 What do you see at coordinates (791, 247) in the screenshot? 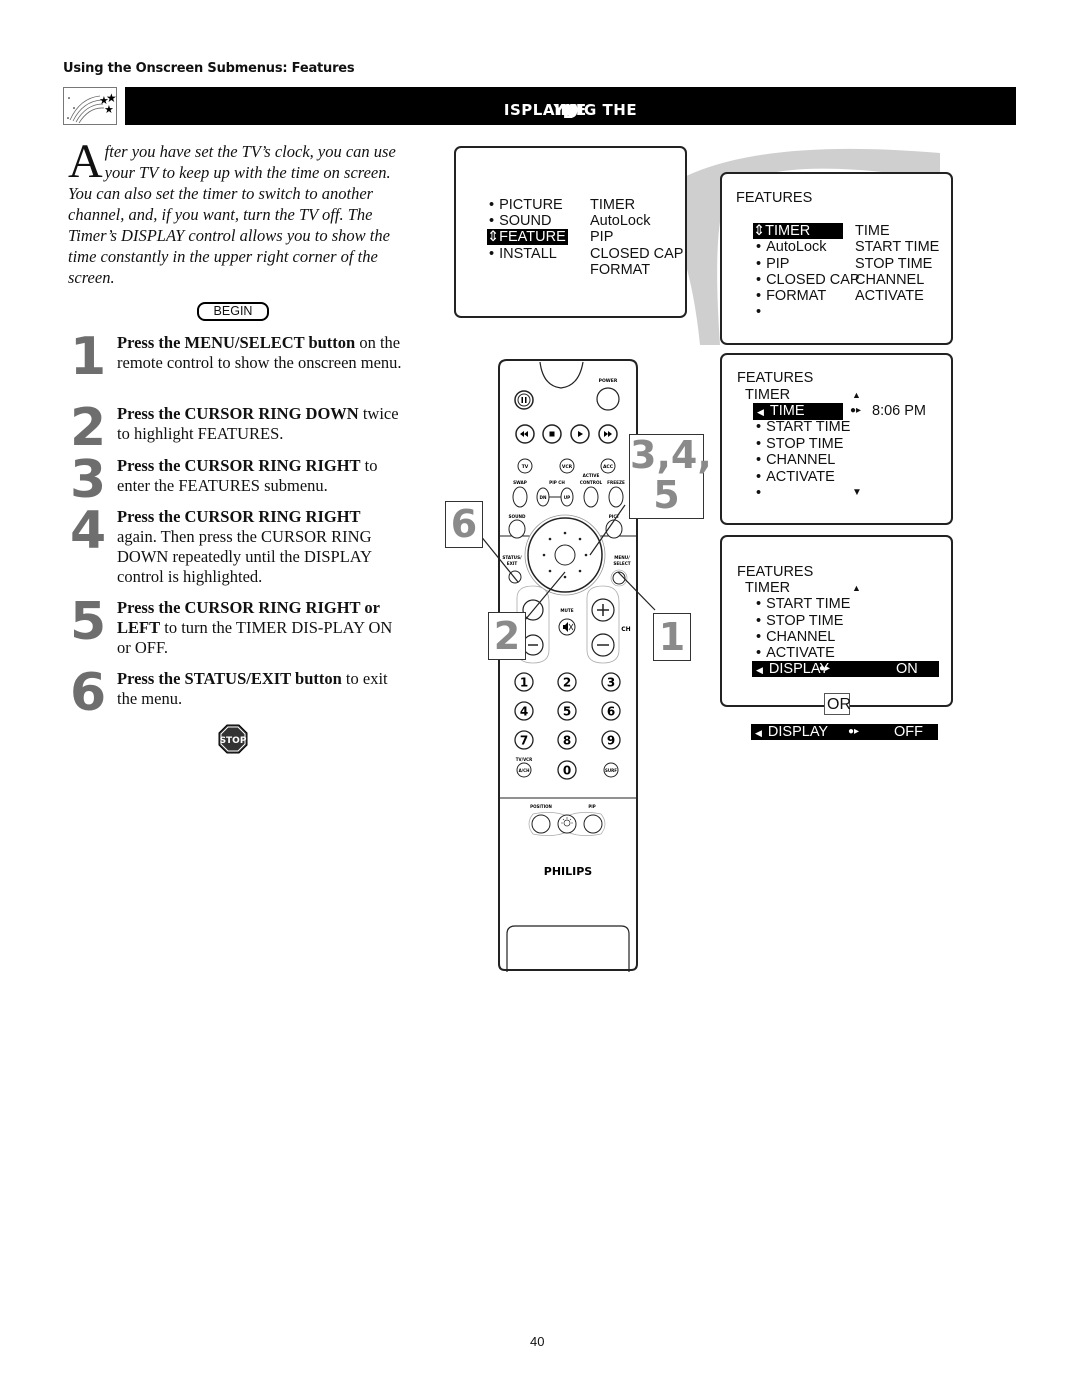
I see `menu-item-autolock: AutoLock` at bounding box center [791, 247].